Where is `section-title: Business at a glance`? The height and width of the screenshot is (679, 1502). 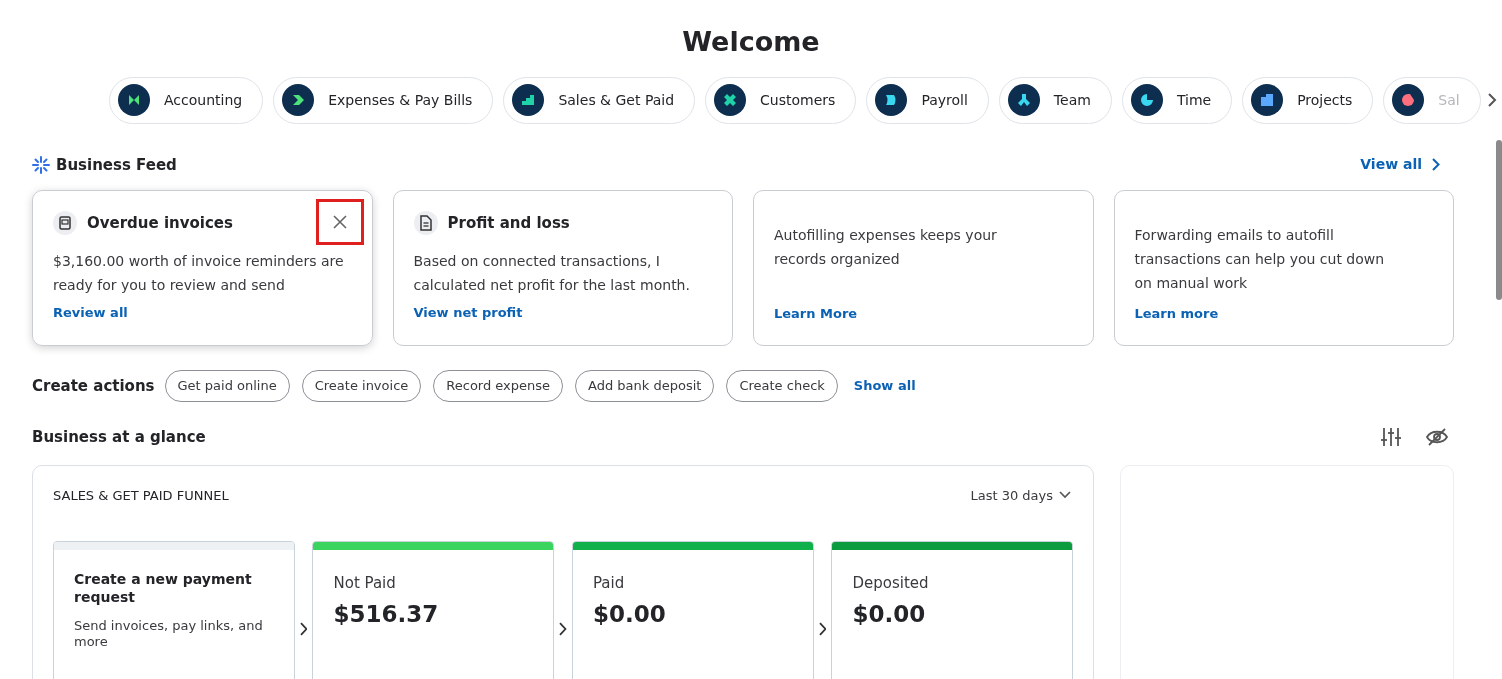
section-title: Business at a glance is located at coordinates (119, 437).